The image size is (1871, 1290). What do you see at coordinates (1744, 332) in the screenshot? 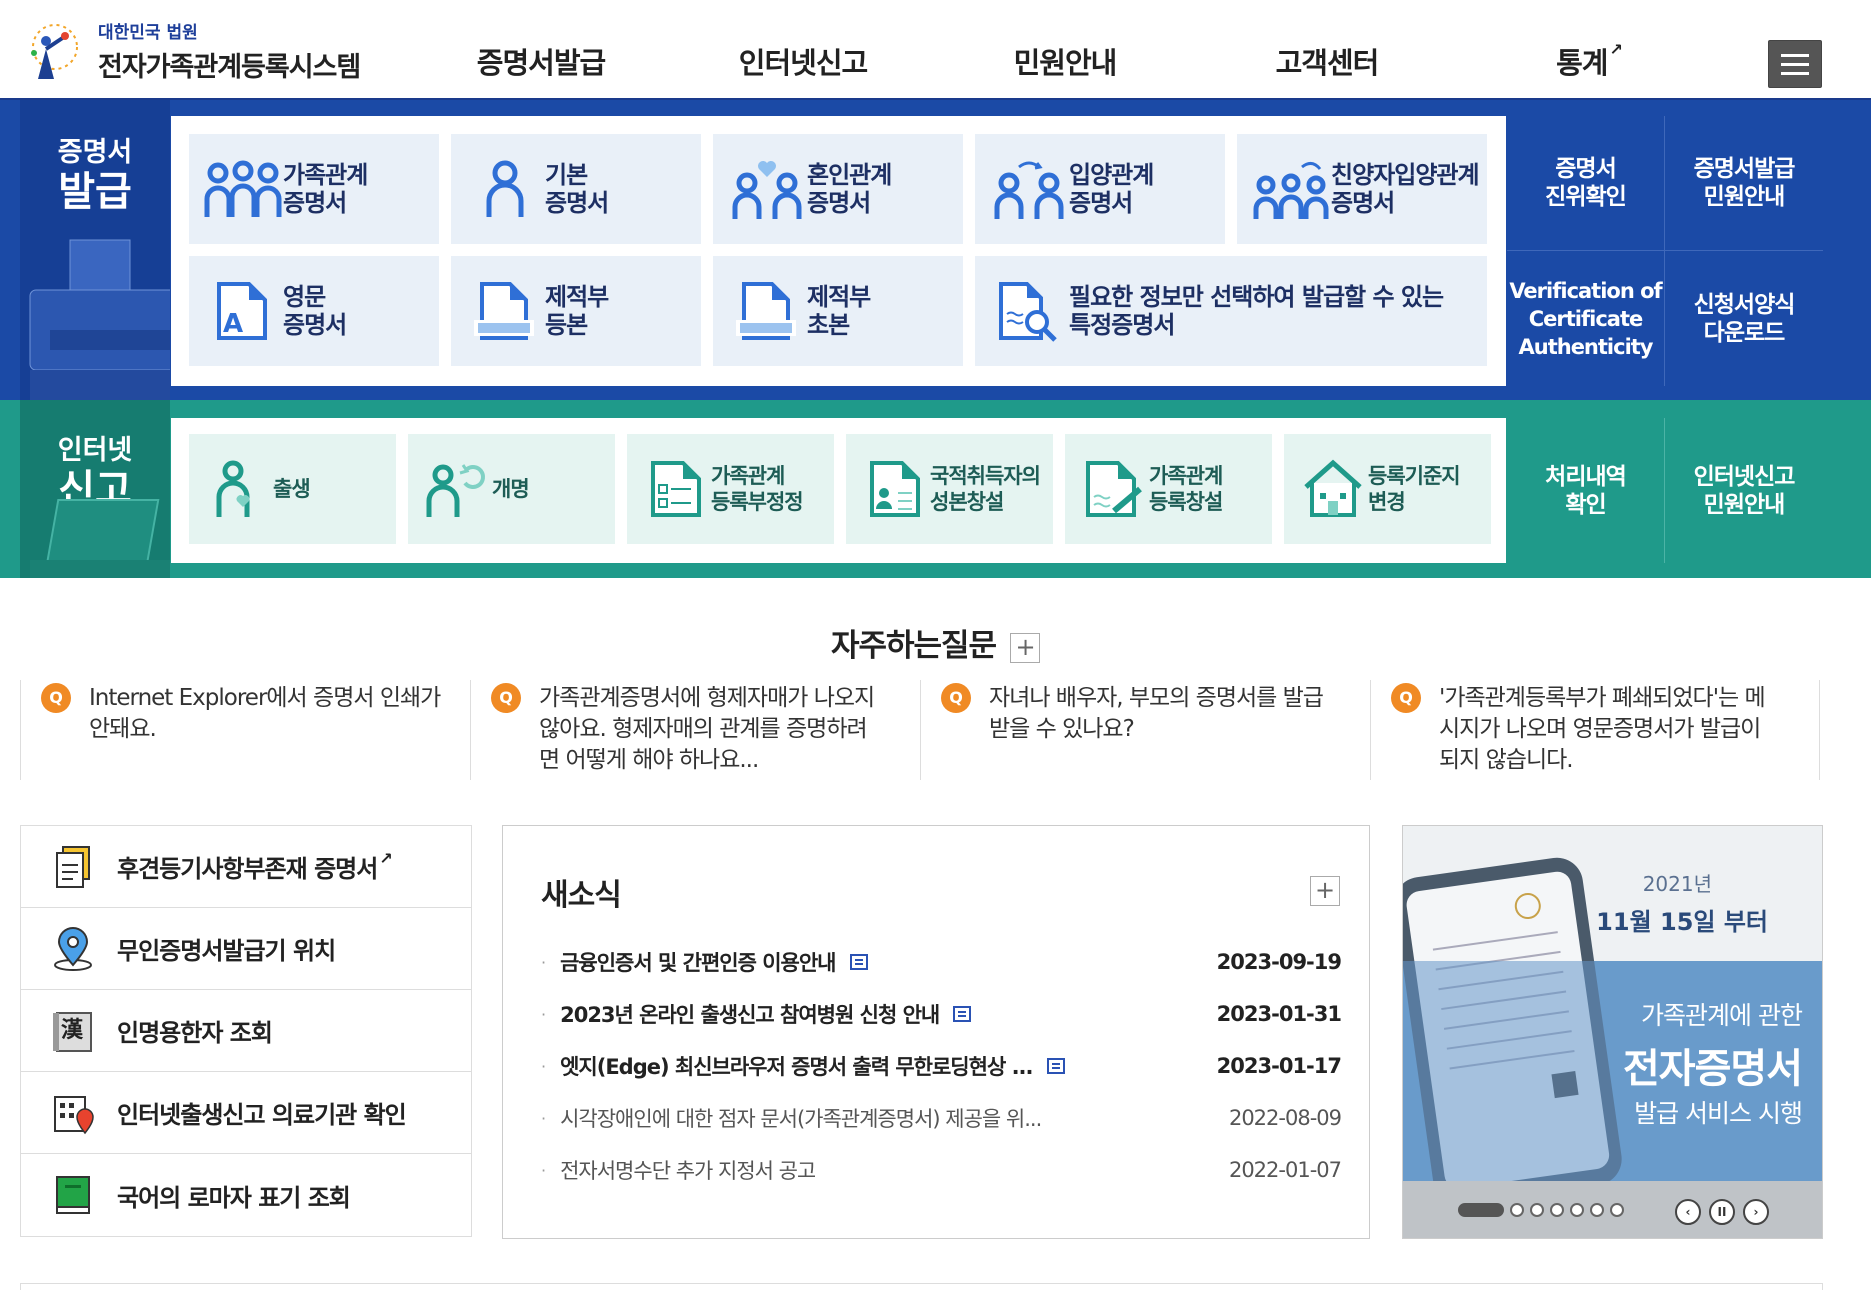
I see `side-link-line2: 다운로드` at bounding box center [1744, 332].